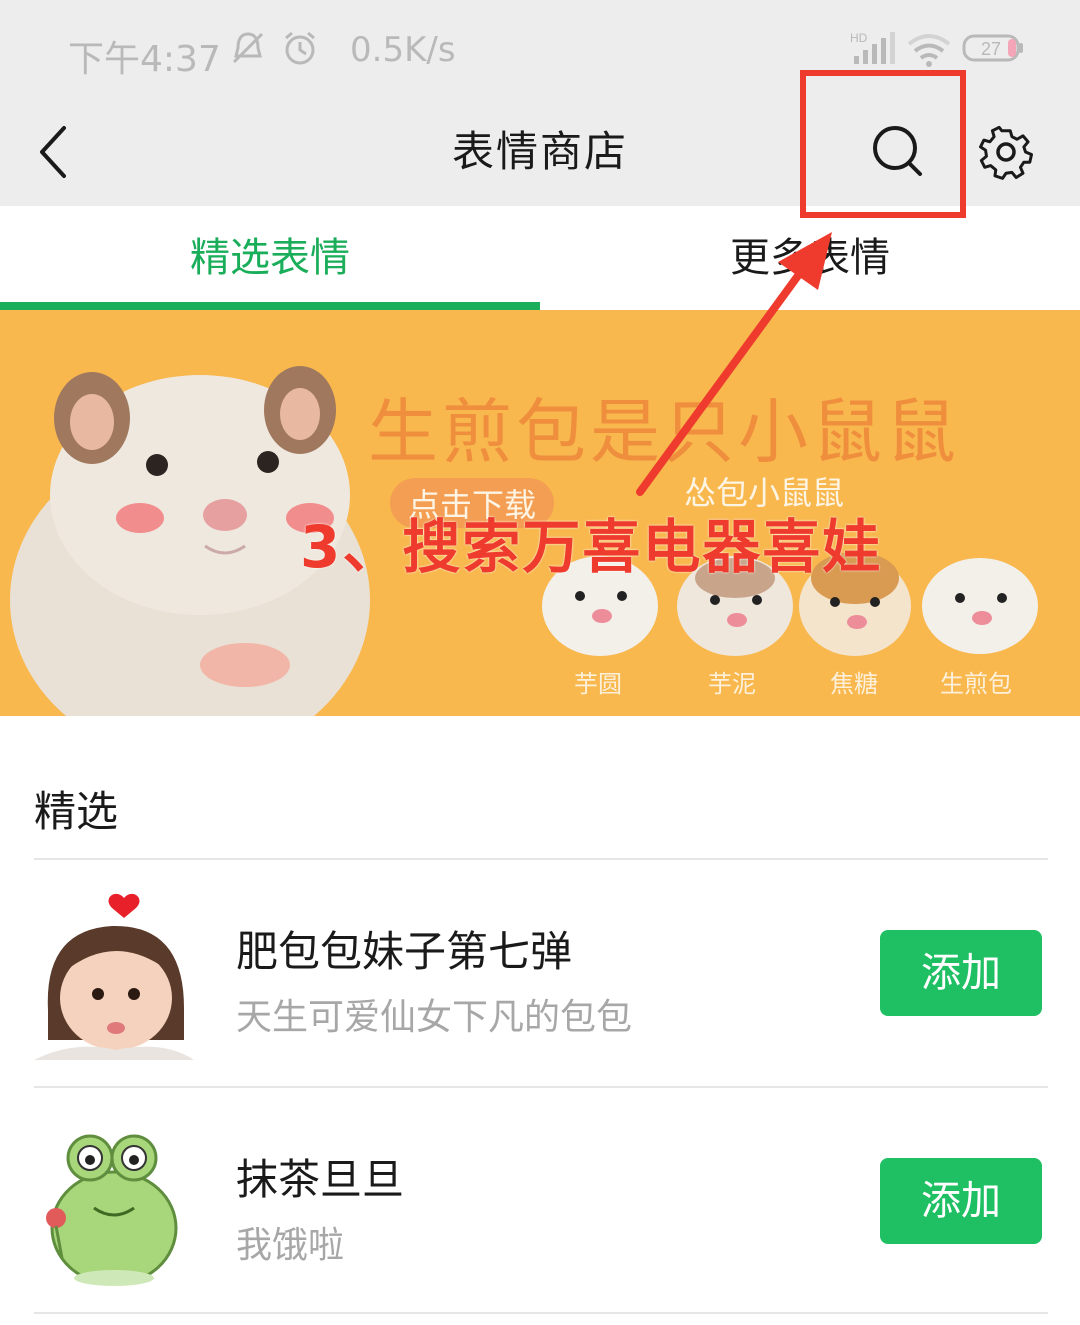 This screenshot has height=1325, width=1080. I want to click on sticker-thumbnail-frog, so click(112, 1210).